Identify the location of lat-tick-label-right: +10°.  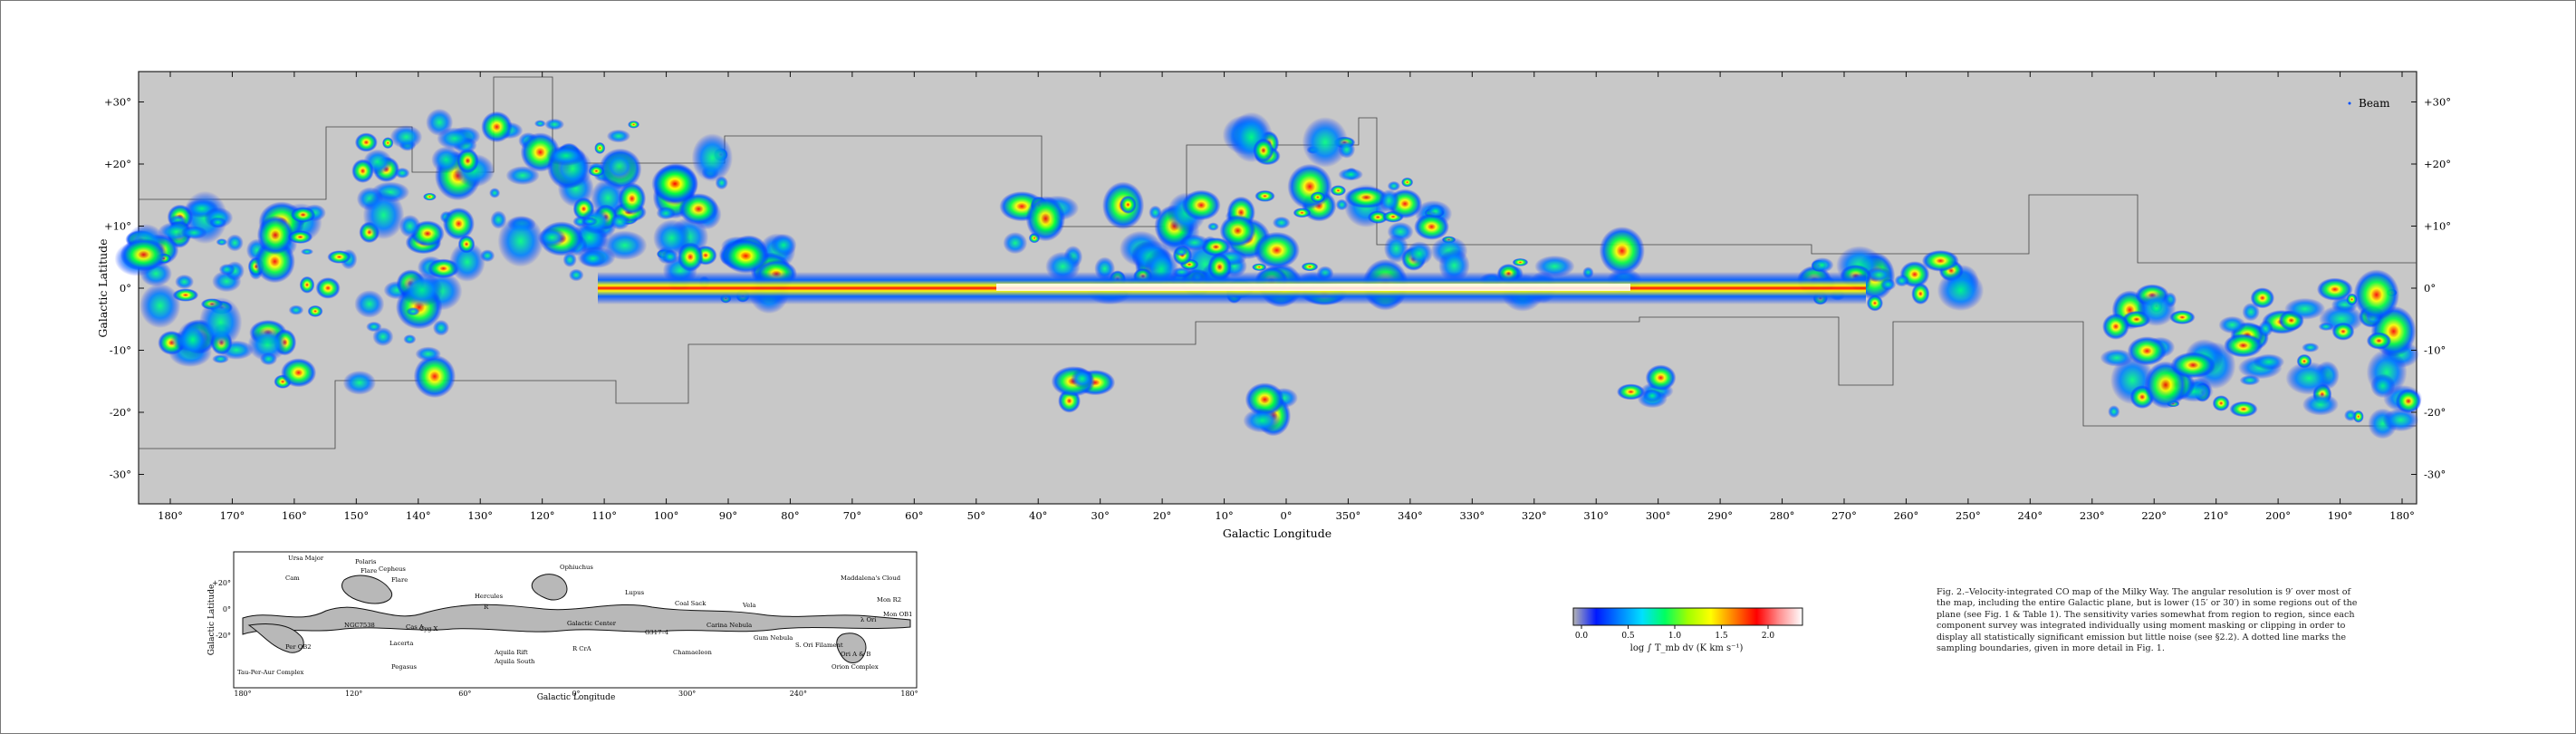
(2437, 226).